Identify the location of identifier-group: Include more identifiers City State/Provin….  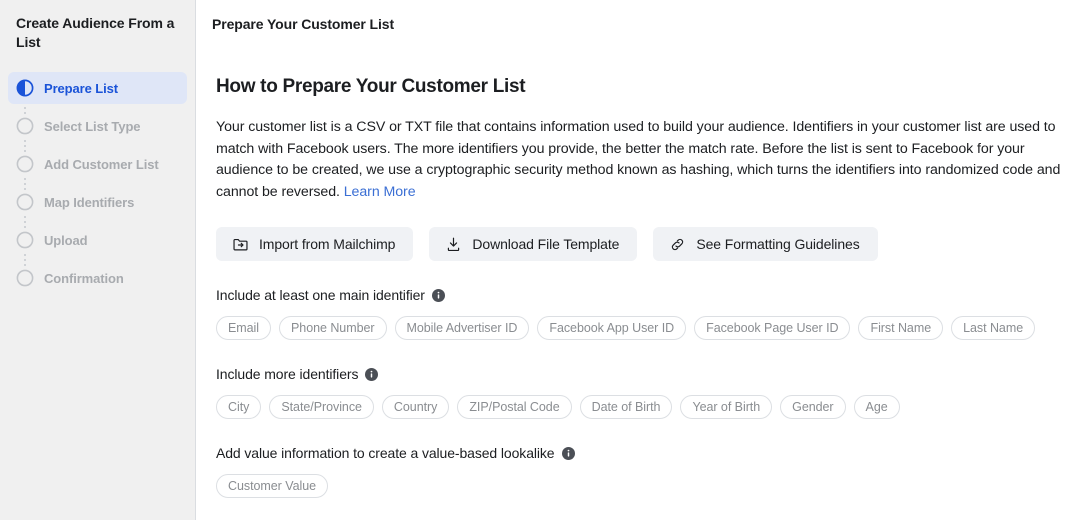
(640, 392).